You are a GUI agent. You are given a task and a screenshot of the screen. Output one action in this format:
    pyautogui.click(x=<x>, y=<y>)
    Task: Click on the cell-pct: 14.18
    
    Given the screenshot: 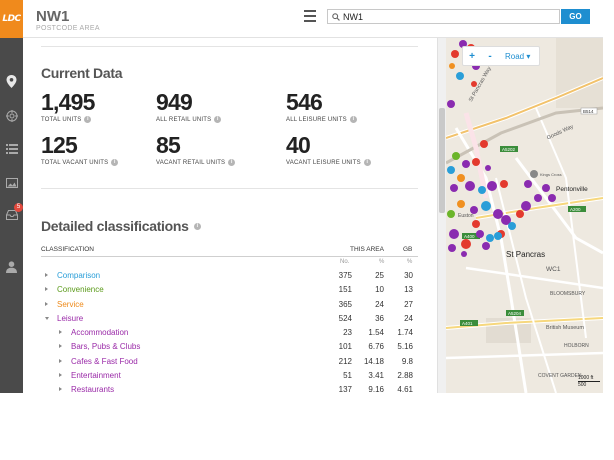 What is the action you would take?
    pyautogui.click(x=373, y=361)
    